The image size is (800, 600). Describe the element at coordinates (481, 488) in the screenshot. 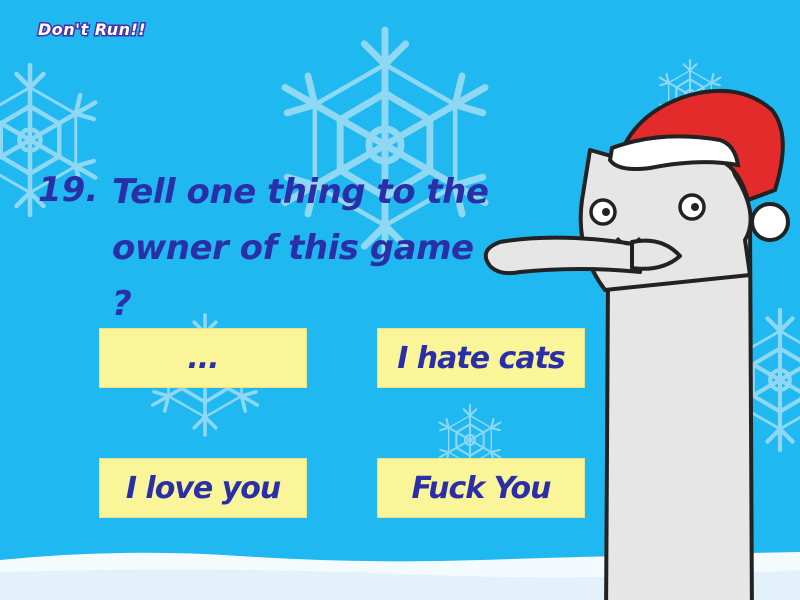

I see `answer-option-4: Fuck You` at that location.